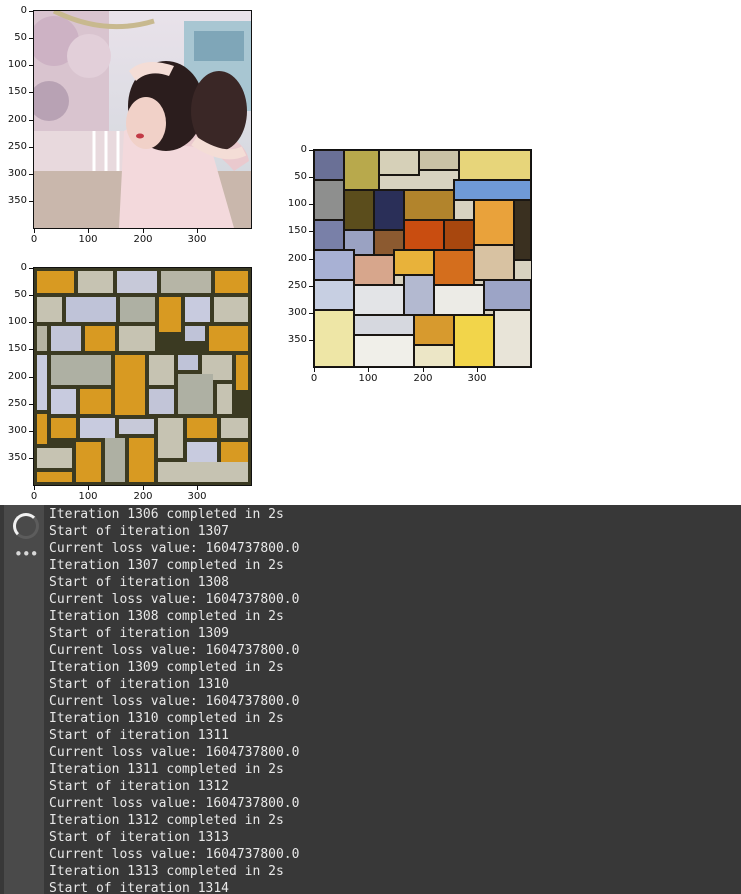 Image resolution: width=741 pixels, height=894 pixels. I want to click on more-horizontal-icon: •••, so click(26, 554).